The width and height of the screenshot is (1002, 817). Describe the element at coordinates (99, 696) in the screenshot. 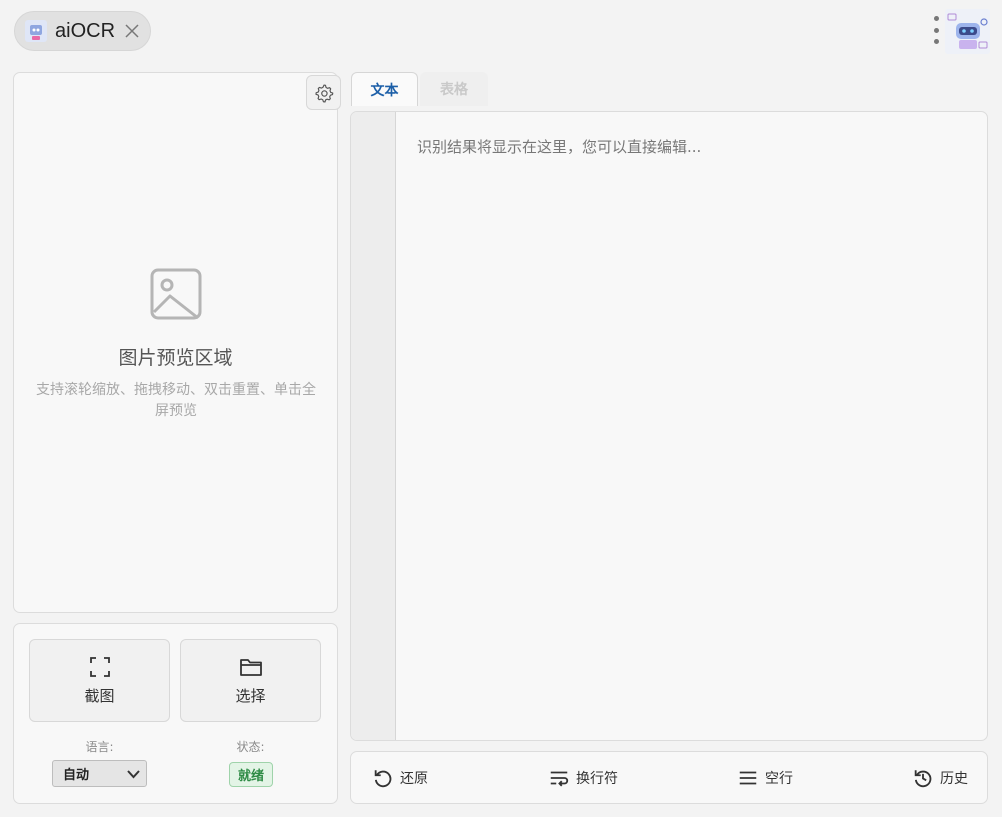

I see `screenshot-button-label: 截图` at that location.